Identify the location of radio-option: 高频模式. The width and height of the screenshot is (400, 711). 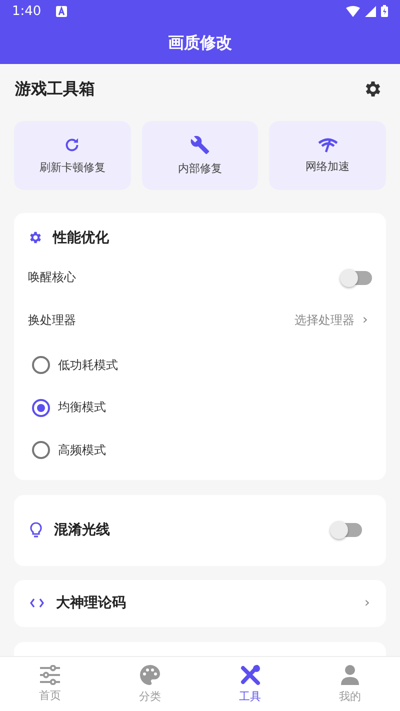
(67, 450).